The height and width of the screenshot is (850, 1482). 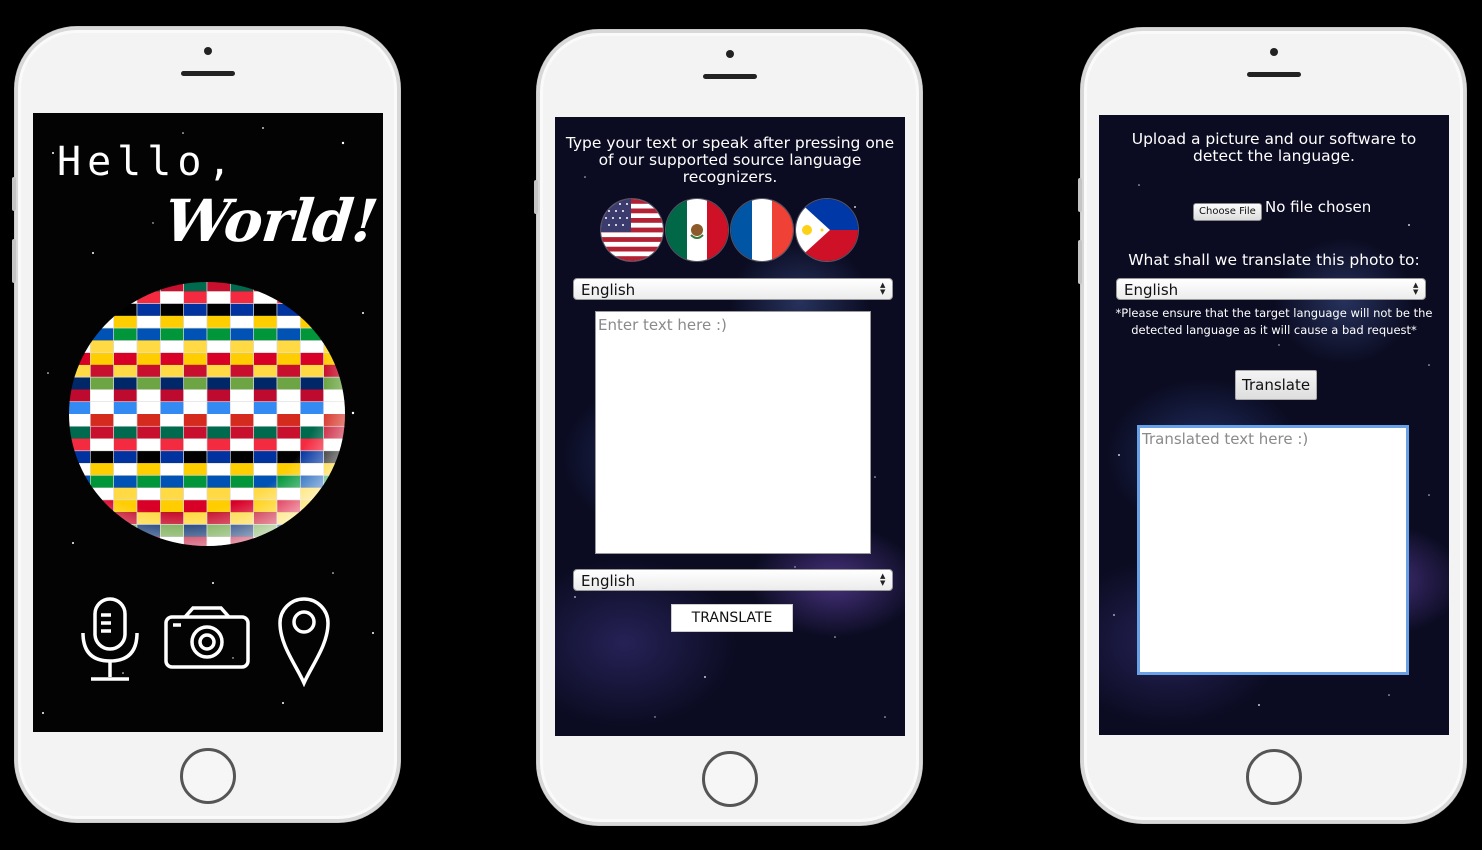 I want to click on flag-france-button, so click(x=762, y=230).